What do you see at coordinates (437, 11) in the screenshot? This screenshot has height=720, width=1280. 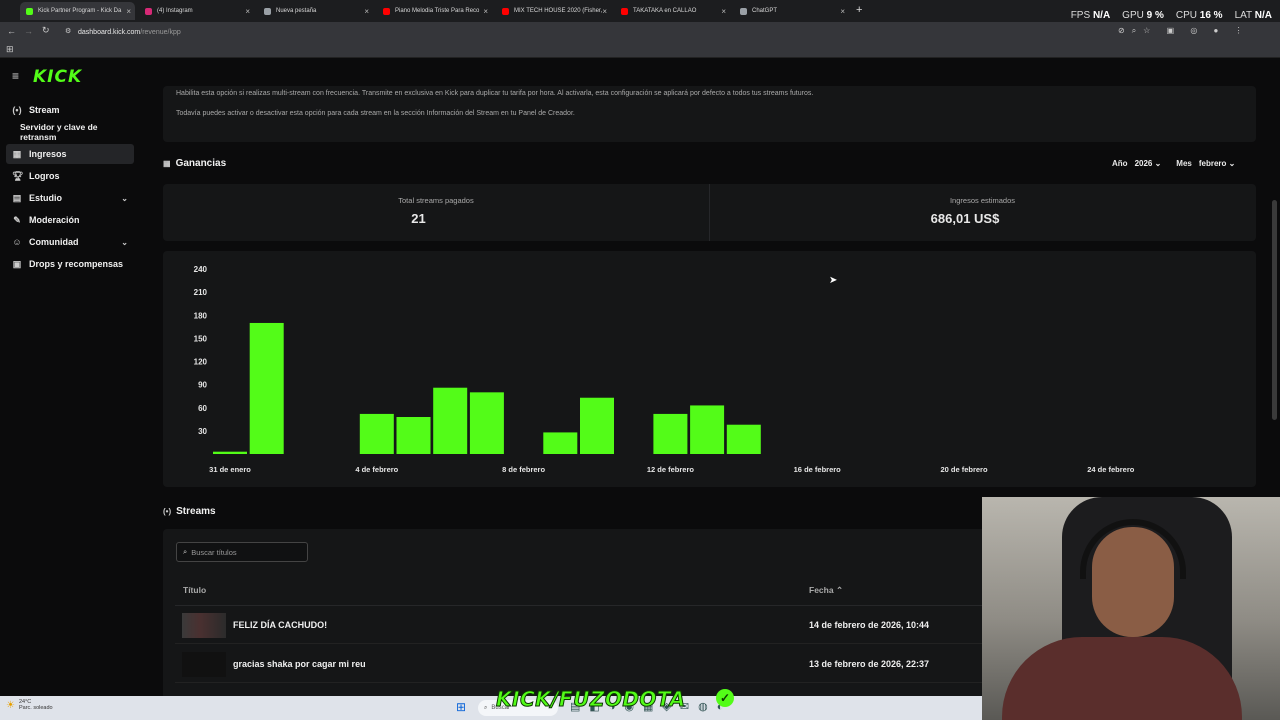 I see `tab-label: Piano Melodia Triste Para Reco` at bounding box center [437, 11].